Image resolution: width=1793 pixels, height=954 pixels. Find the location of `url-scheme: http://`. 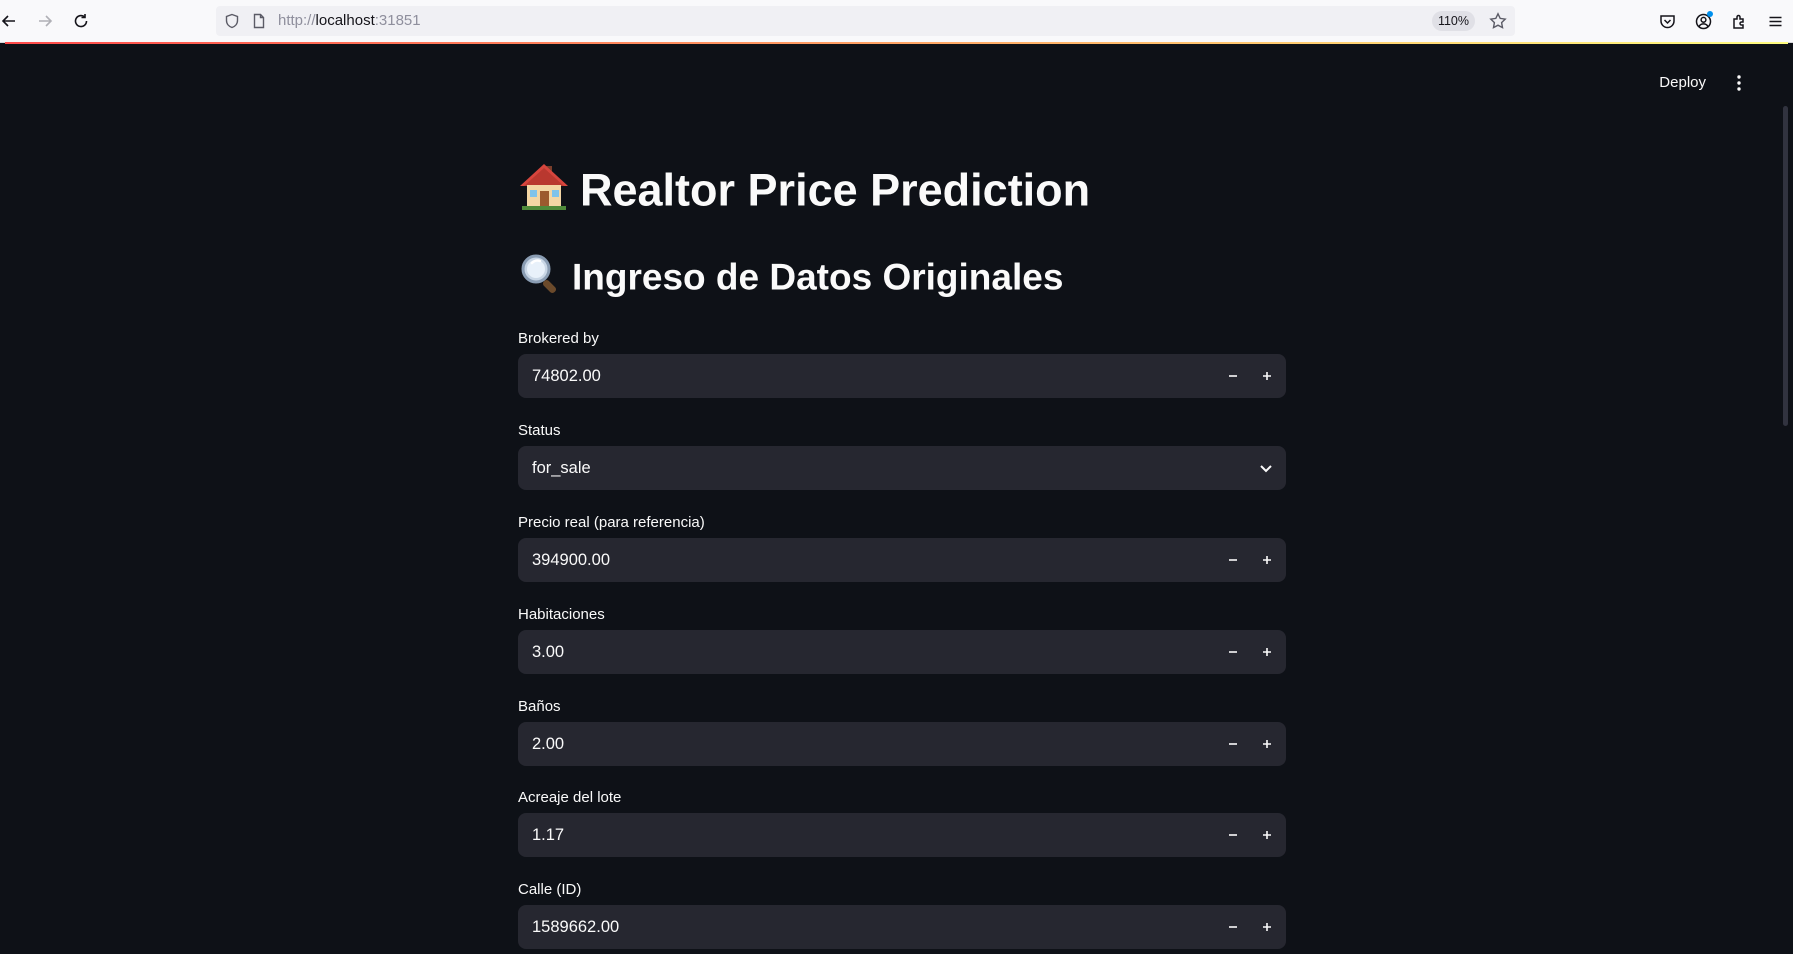

url-scheme: http:// is located at coordinates (297, 20).